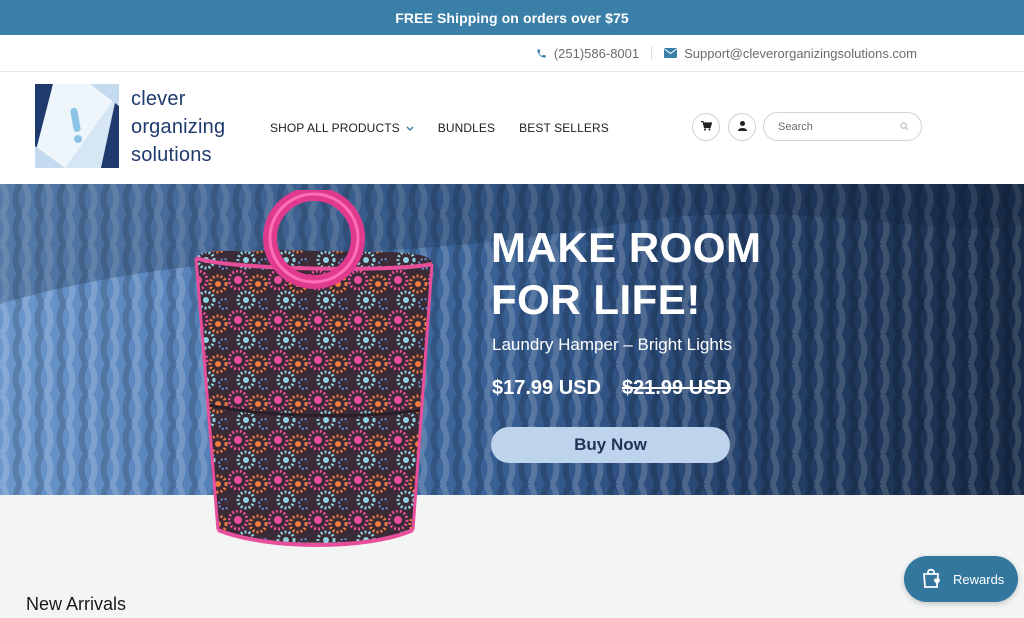  What do you see at coordinates (839, 126) in the screenshot?
I see `search-input` at bounding box center [839, 126].